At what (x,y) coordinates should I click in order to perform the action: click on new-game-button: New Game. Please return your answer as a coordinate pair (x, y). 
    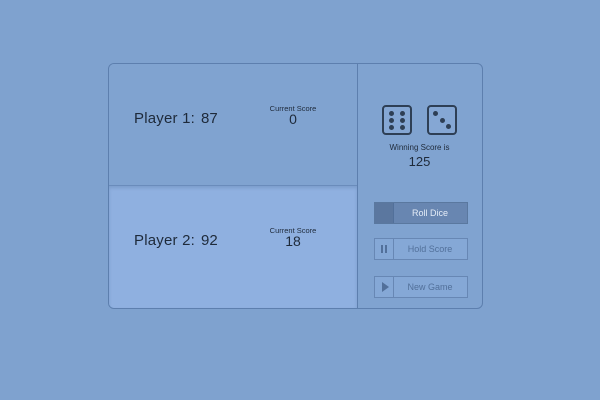
    Looking at the image, I should click on (421, 287).